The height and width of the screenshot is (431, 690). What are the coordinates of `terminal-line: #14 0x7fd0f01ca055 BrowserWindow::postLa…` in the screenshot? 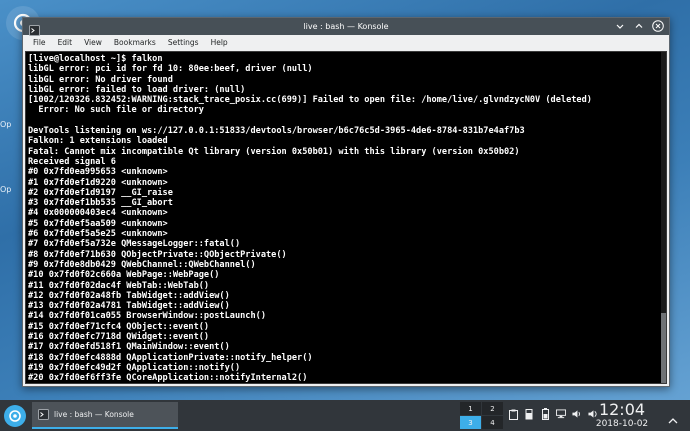 It's located at (147, 316).